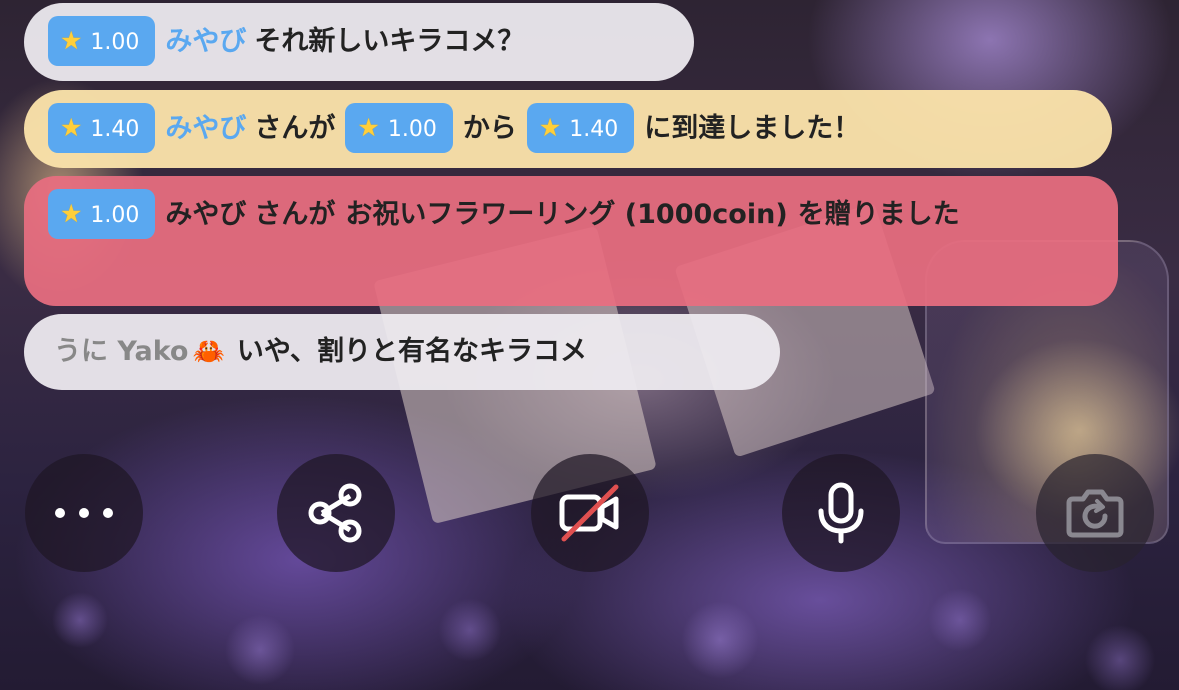 Image resolution: width=1179 pixels, height=690 pixels. I want to click on comment-text: いや、割りと有名なキラコメ, so click(412, 351).